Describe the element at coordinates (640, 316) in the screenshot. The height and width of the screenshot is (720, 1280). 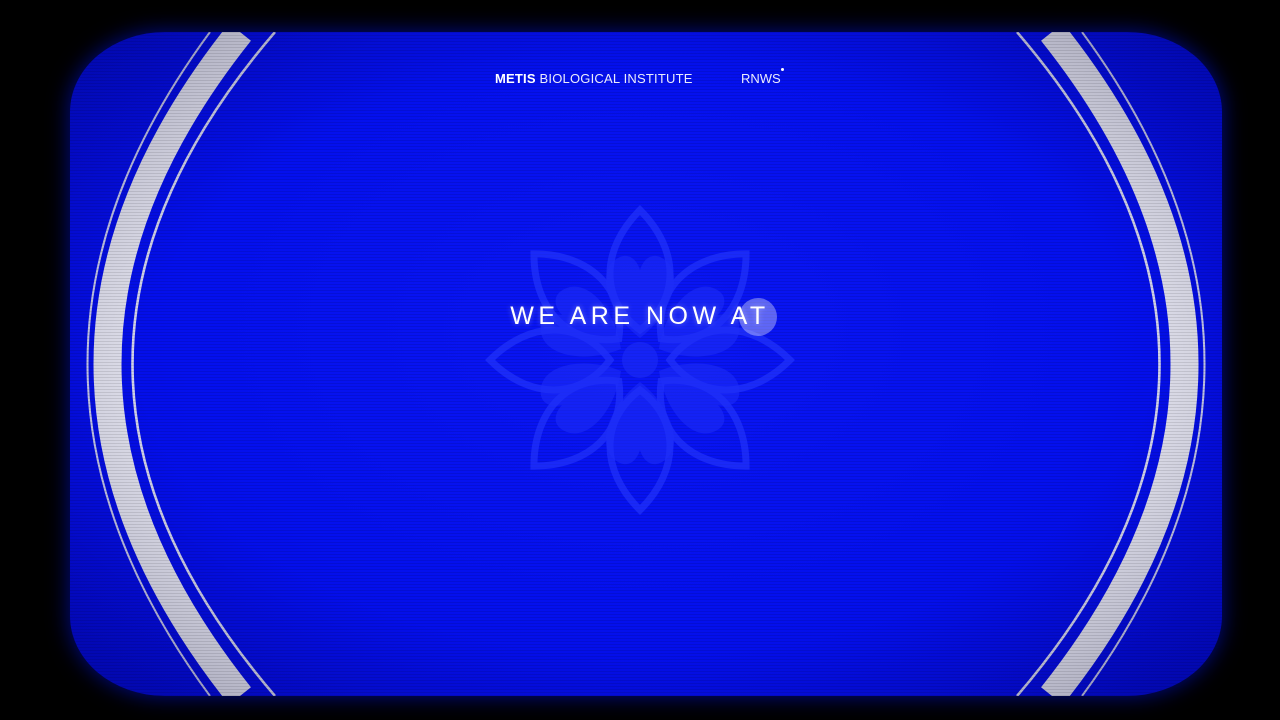
I see `hero-headline: WE ARE NOW AT` at that location.